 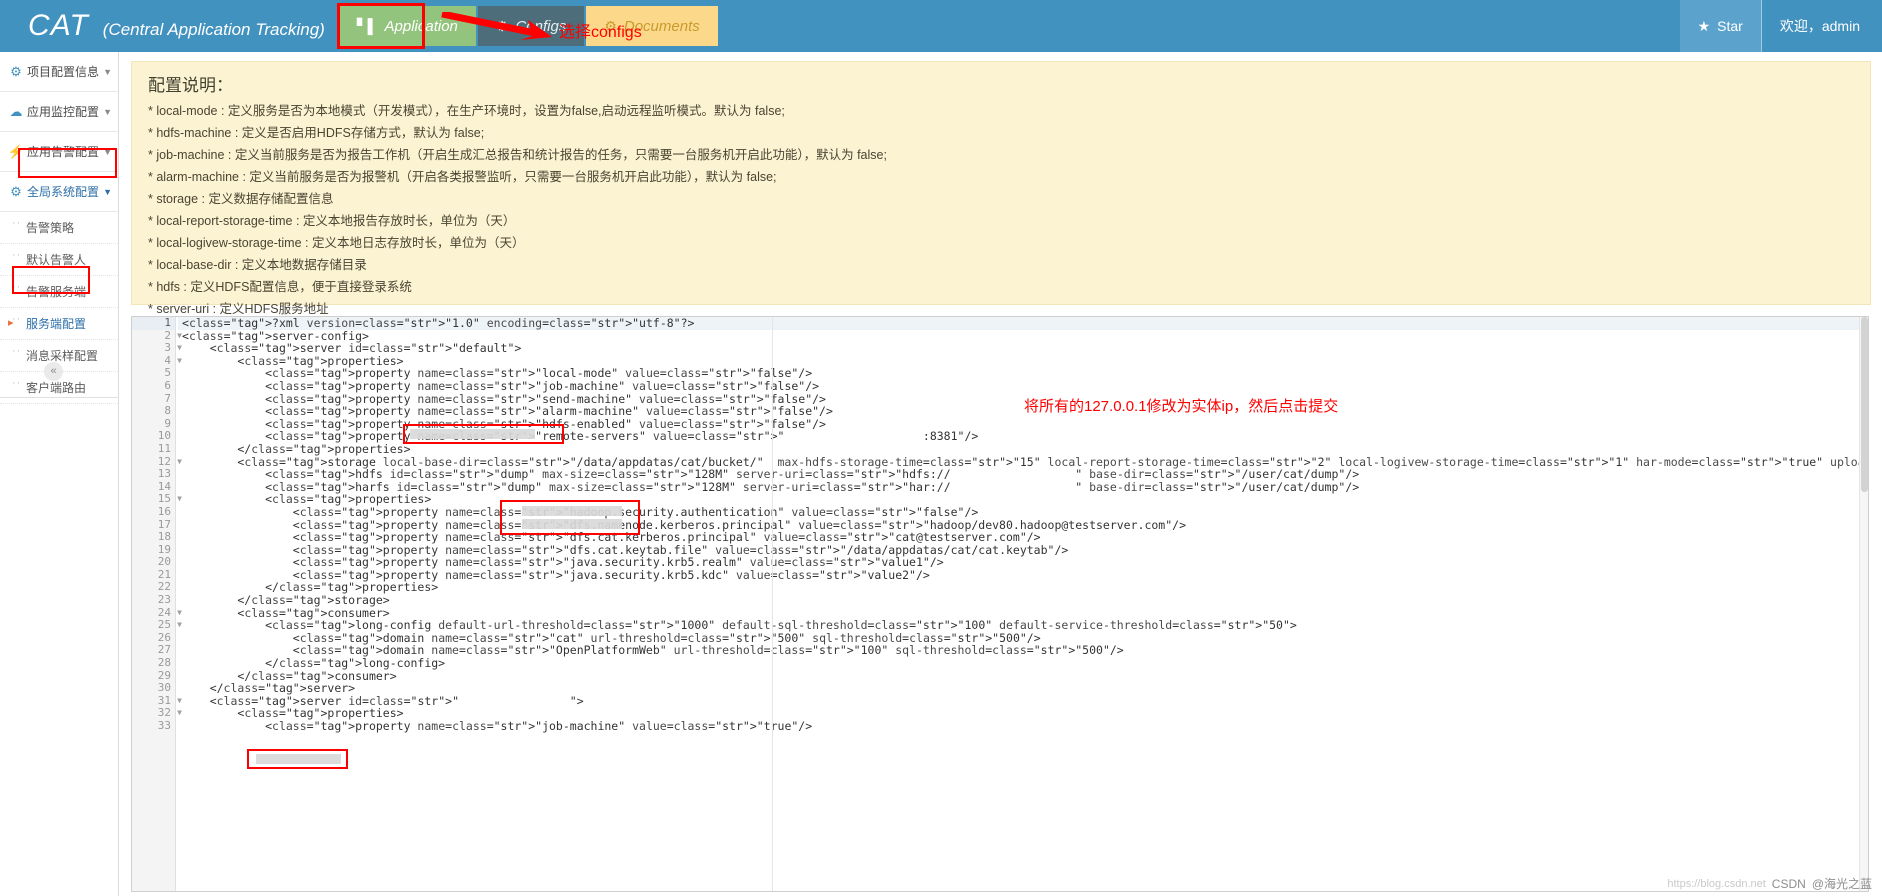 I want to click on sidebar-item-alarm-policy: 告警策略, so click(x=59, y=228).